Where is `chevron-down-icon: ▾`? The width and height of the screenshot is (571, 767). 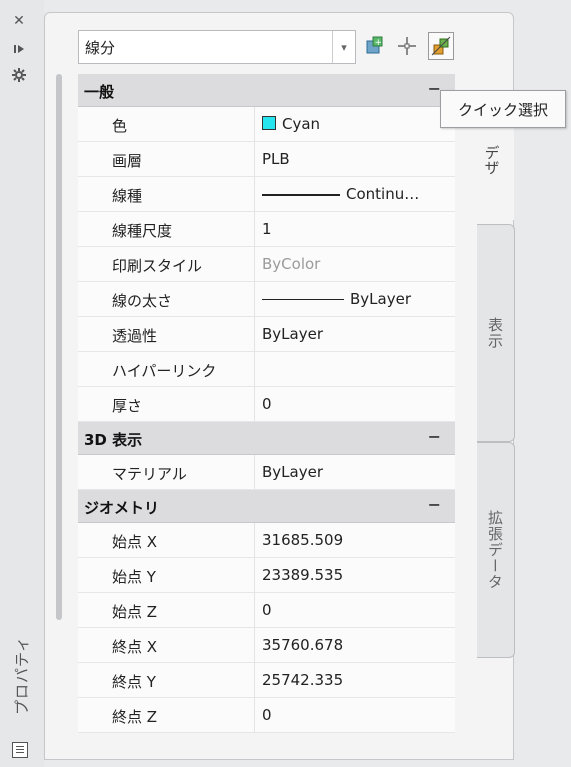
chevron-down-icon: ▾ is located at coordinates (343, 47).